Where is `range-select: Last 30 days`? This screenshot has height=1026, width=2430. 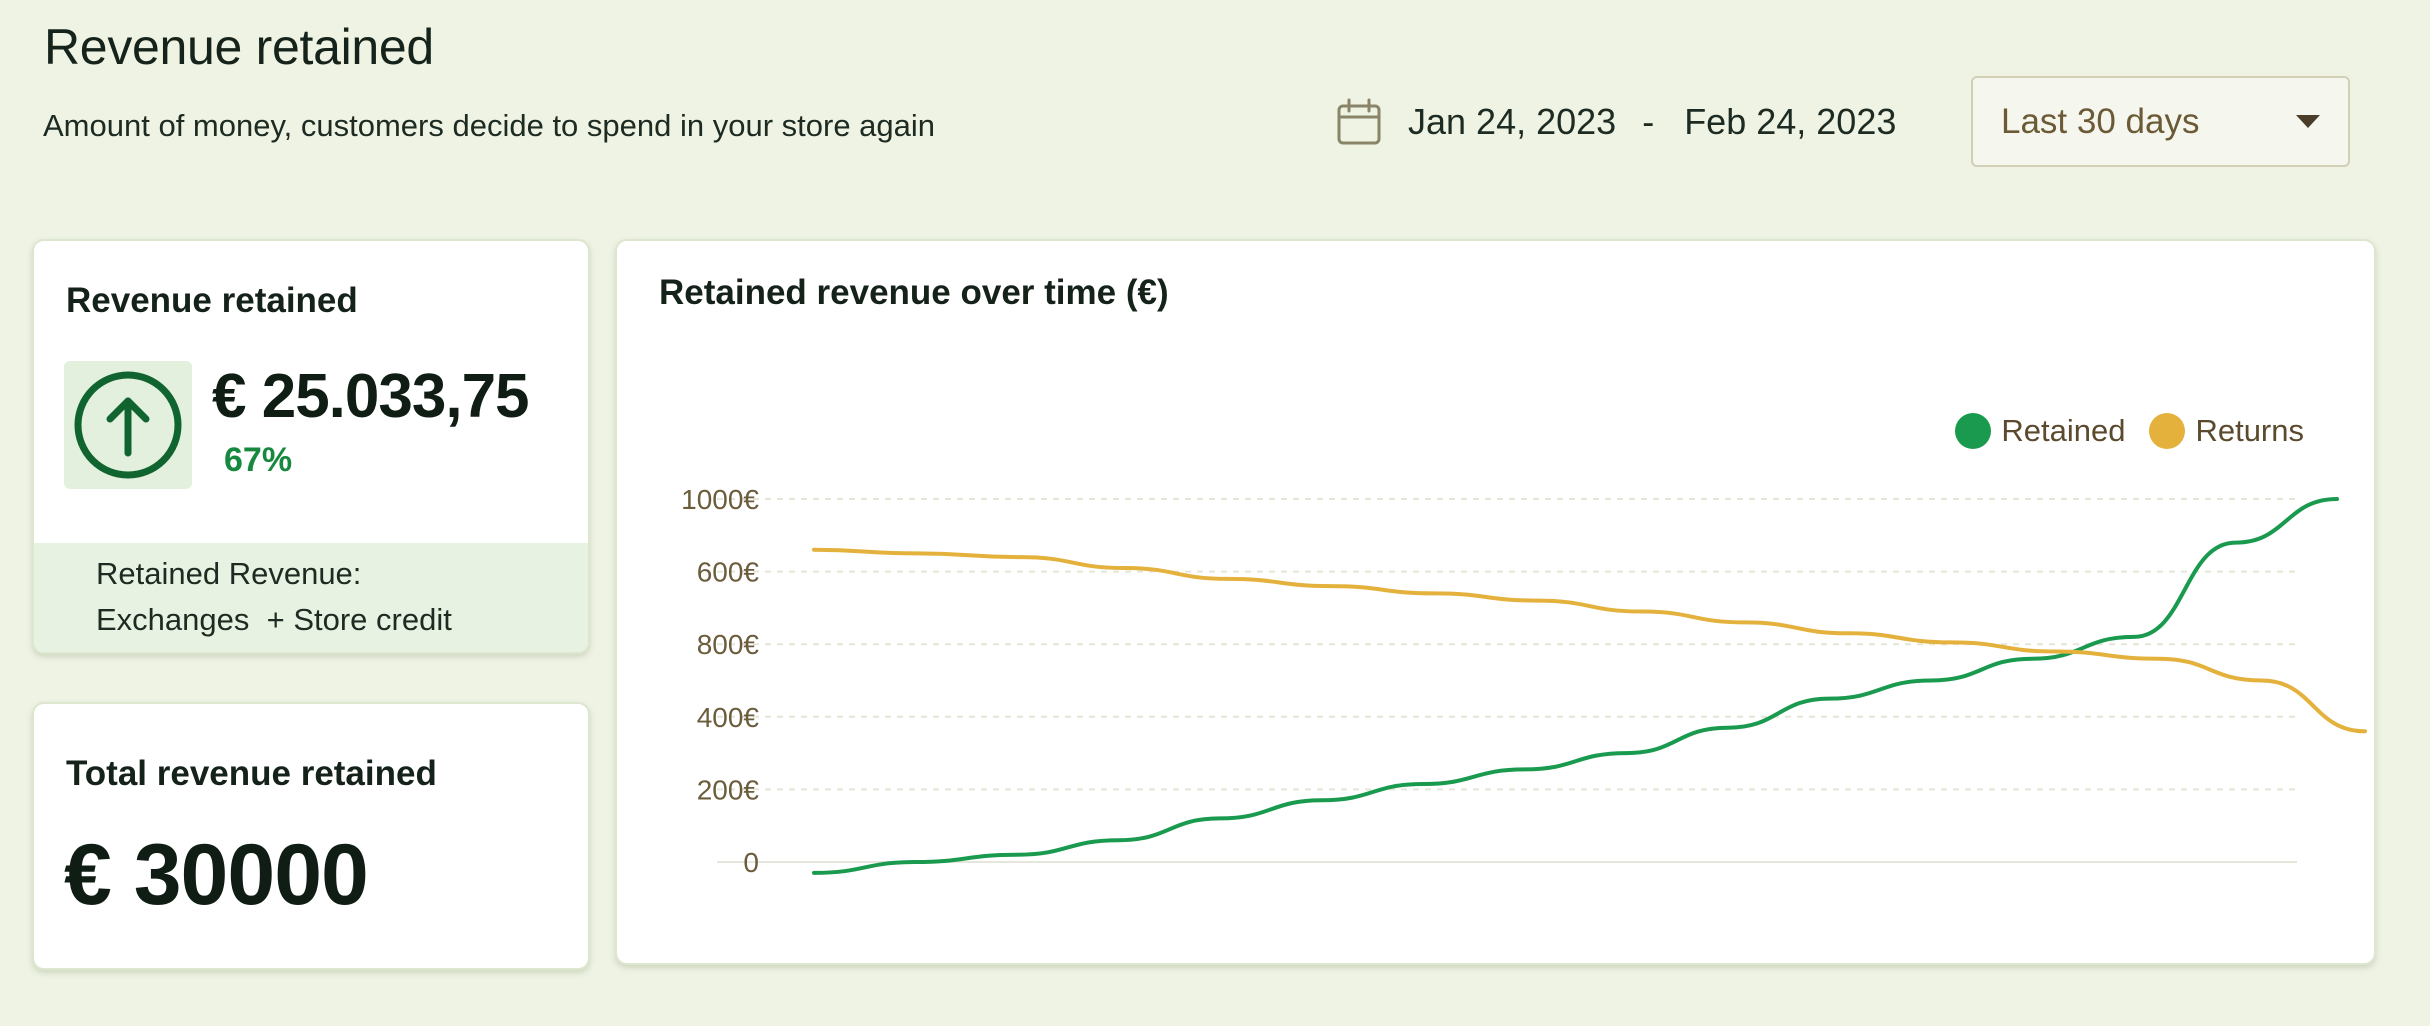 range-select: Last 30 days is located at coordinates (2160, 121).